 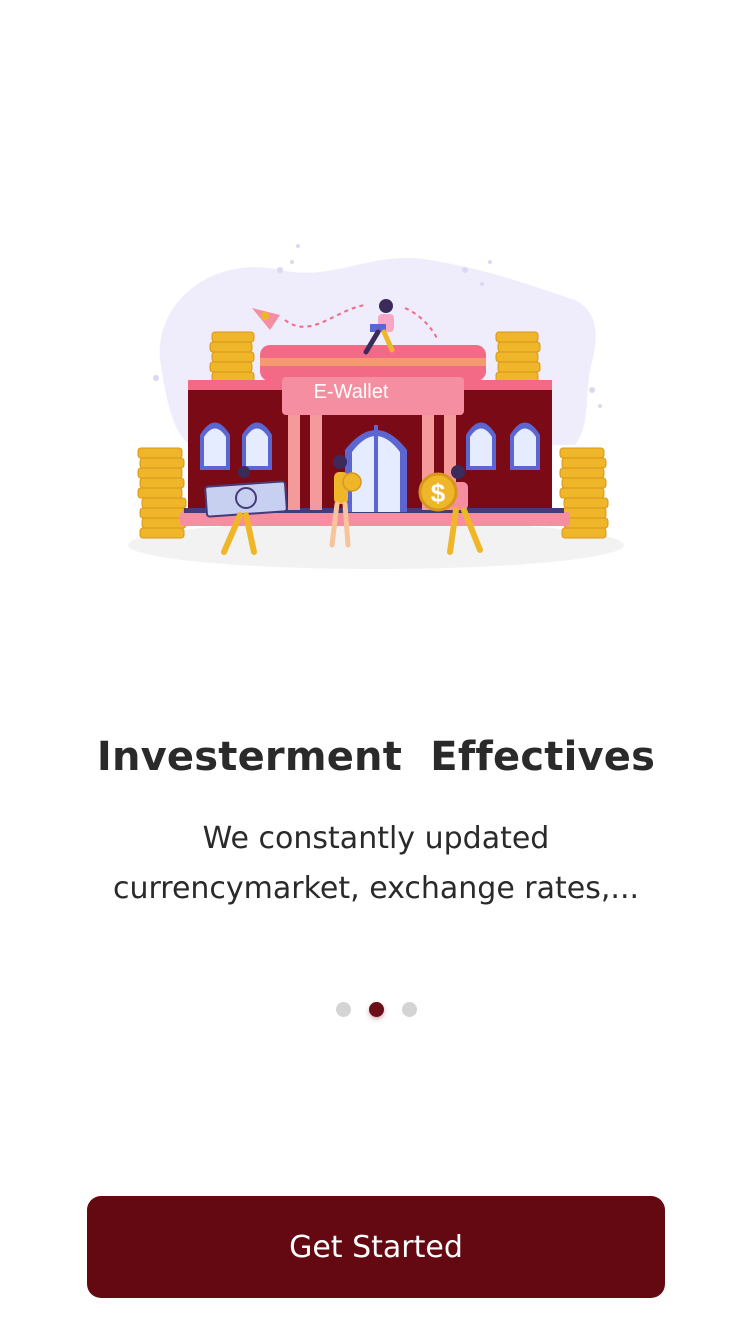 I want to click on onboarding-title: Investerment Effectives, so click(x=376, y=757).